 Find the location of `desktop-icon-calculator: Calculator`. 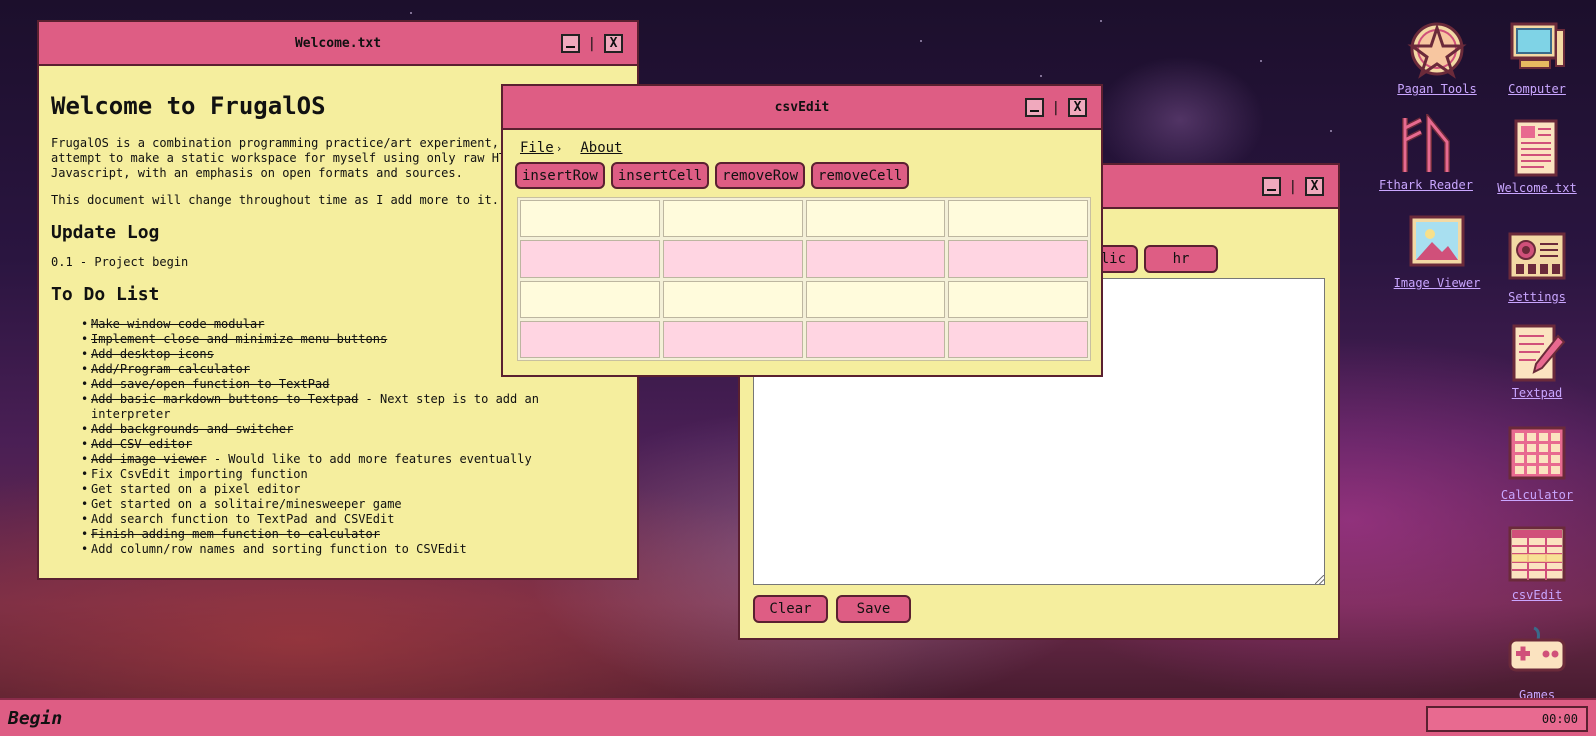

desktop-icon-calculator: Calculator is located at coordinates (1537, 463).